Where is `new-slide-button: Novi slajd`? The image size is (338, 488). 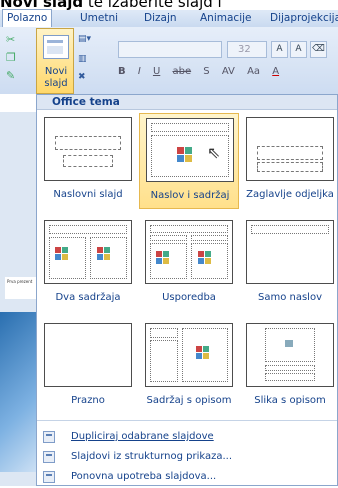
new-slide-button: Novi slajd is located at coordinates (55, 61).